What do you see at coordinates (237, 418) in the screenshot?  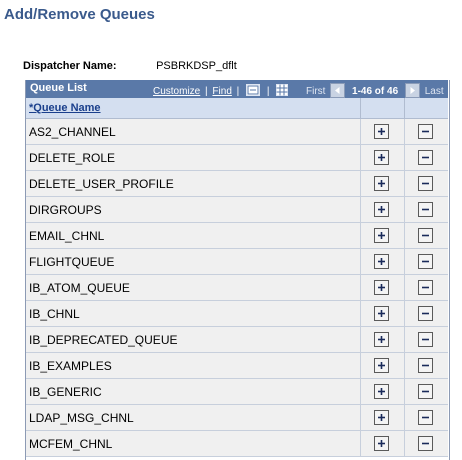 I see `table-row: LDAP_MSG_CHNL` at bounding box center [237, 418].